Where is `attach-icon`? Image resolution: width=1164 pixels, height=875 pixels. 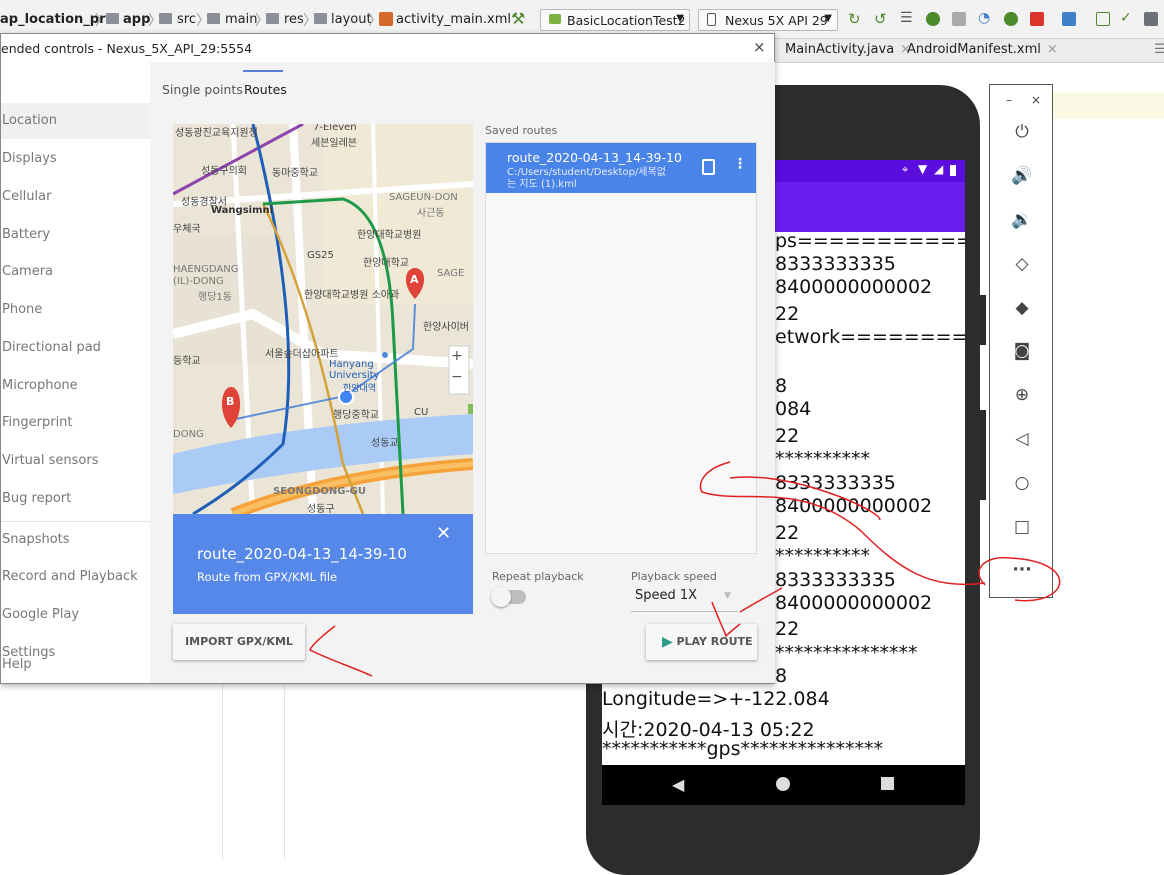
attach-icon is located at coordinates (959, 19).